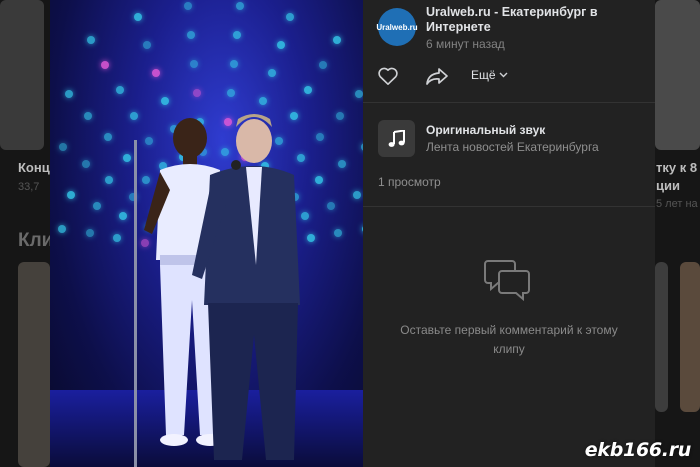 The width and height of the screenshot is (700, 467). I want to click on mic-stand, so click(135, 303).